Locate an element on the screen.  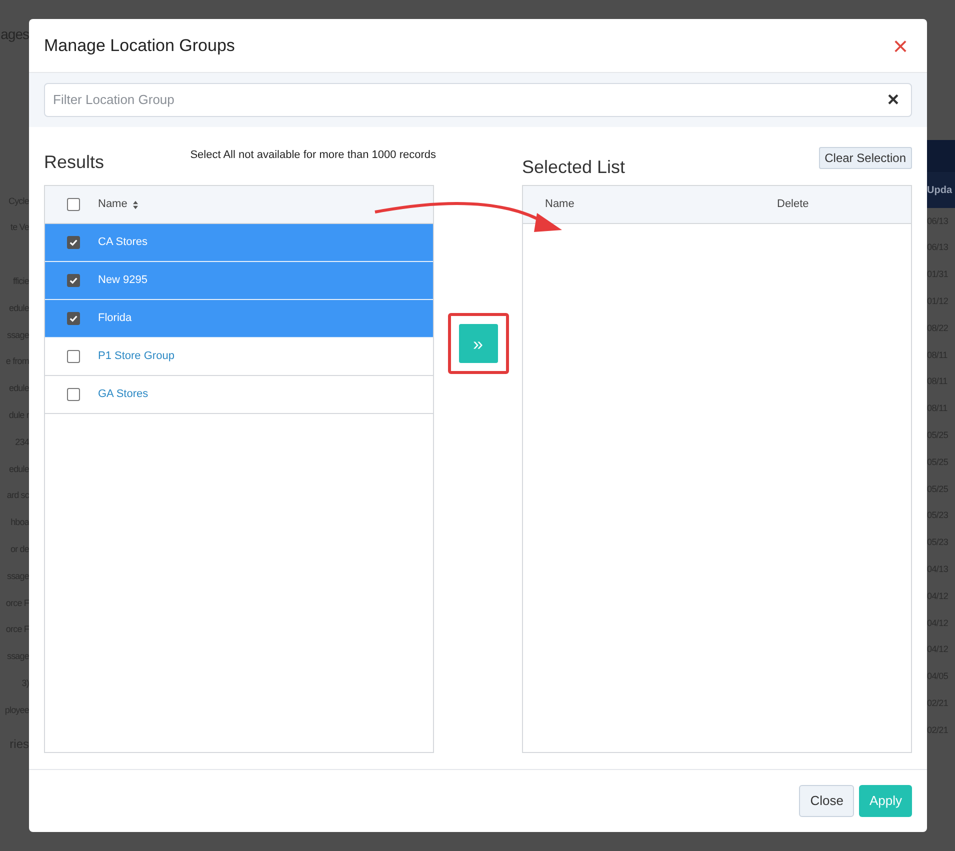
result-row: CA Stores is located at coordinates (239, 243).